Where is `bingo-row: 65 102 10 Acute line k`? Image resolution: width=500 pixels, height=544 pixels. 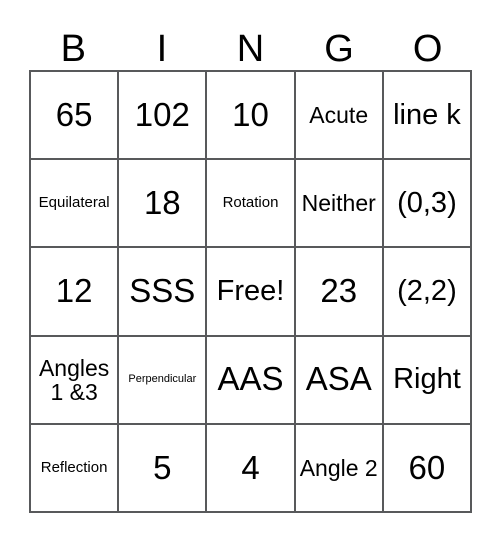
bingo-row: 65 102 10 Acute line k is located at coordinates (252, 116).